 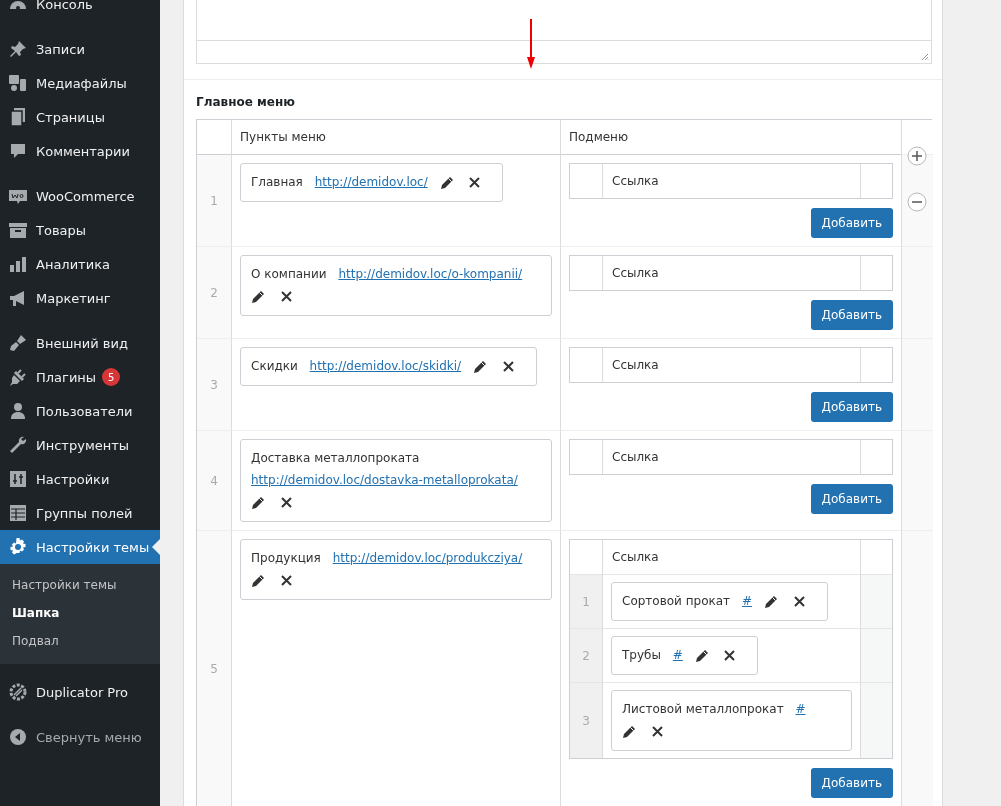 I want to click on menu-item-link: http://demidov.loc/produkcziya/, so click(x=427, y=558).